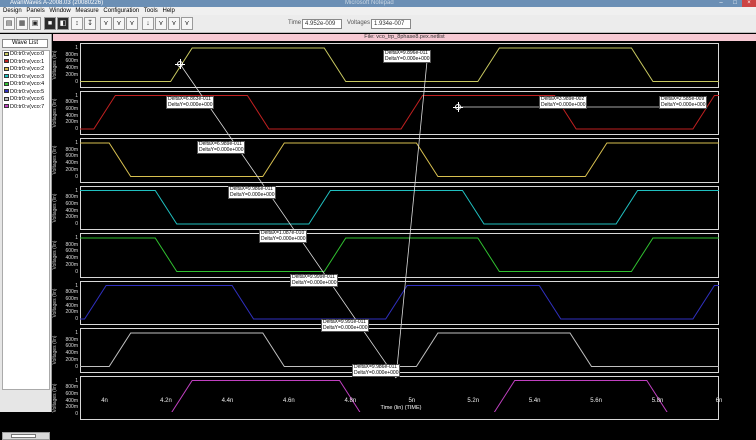 Image resolution: width=756 pixels, height=440 pixels. What do you see at coordinates (412, 214) in the screenshot?
I see `measure-line` at bounding box center [412, 214].